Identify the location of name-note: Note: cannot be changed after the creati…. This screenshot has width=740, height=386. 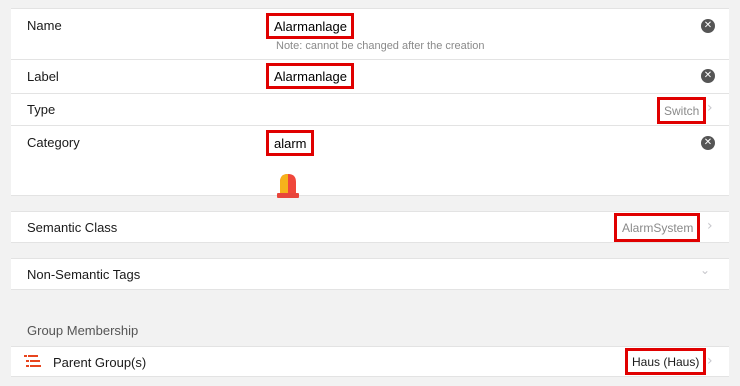
(380, 46).